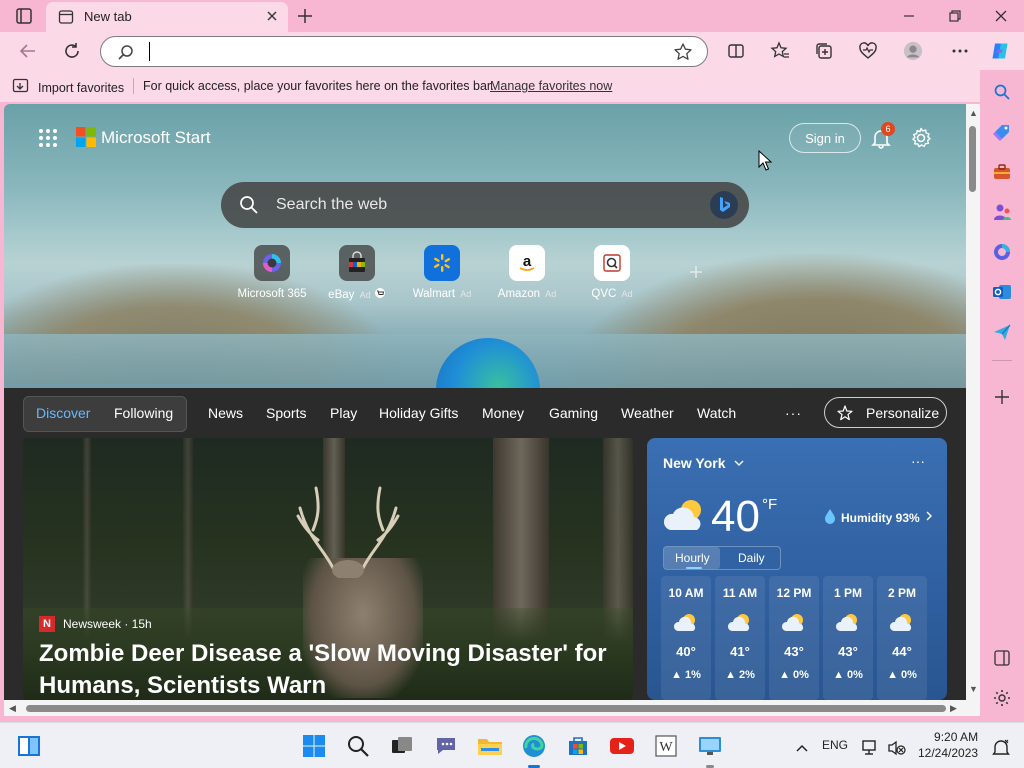 This screenshot has height=768, width=1024. What do you see at coordinates (68, 87) in the screenshot?
I see `import-favorites-link: Import favorites` at bounding box center [68, 87].